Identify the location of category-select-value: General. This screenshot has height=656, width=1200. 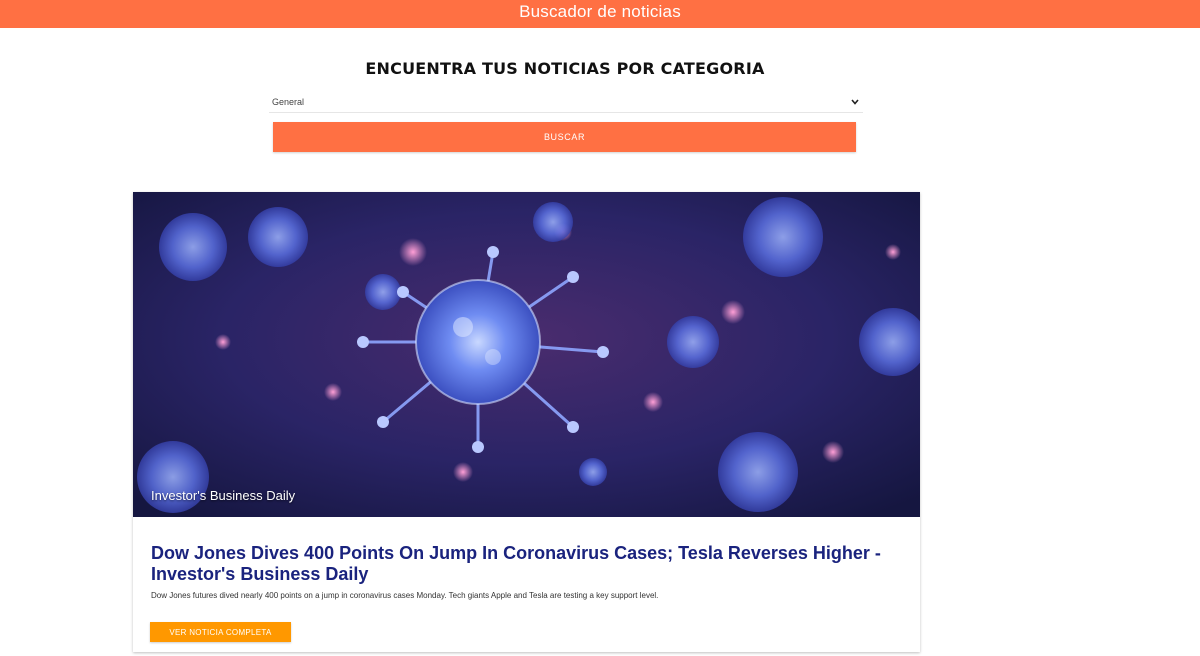
(288, 101).